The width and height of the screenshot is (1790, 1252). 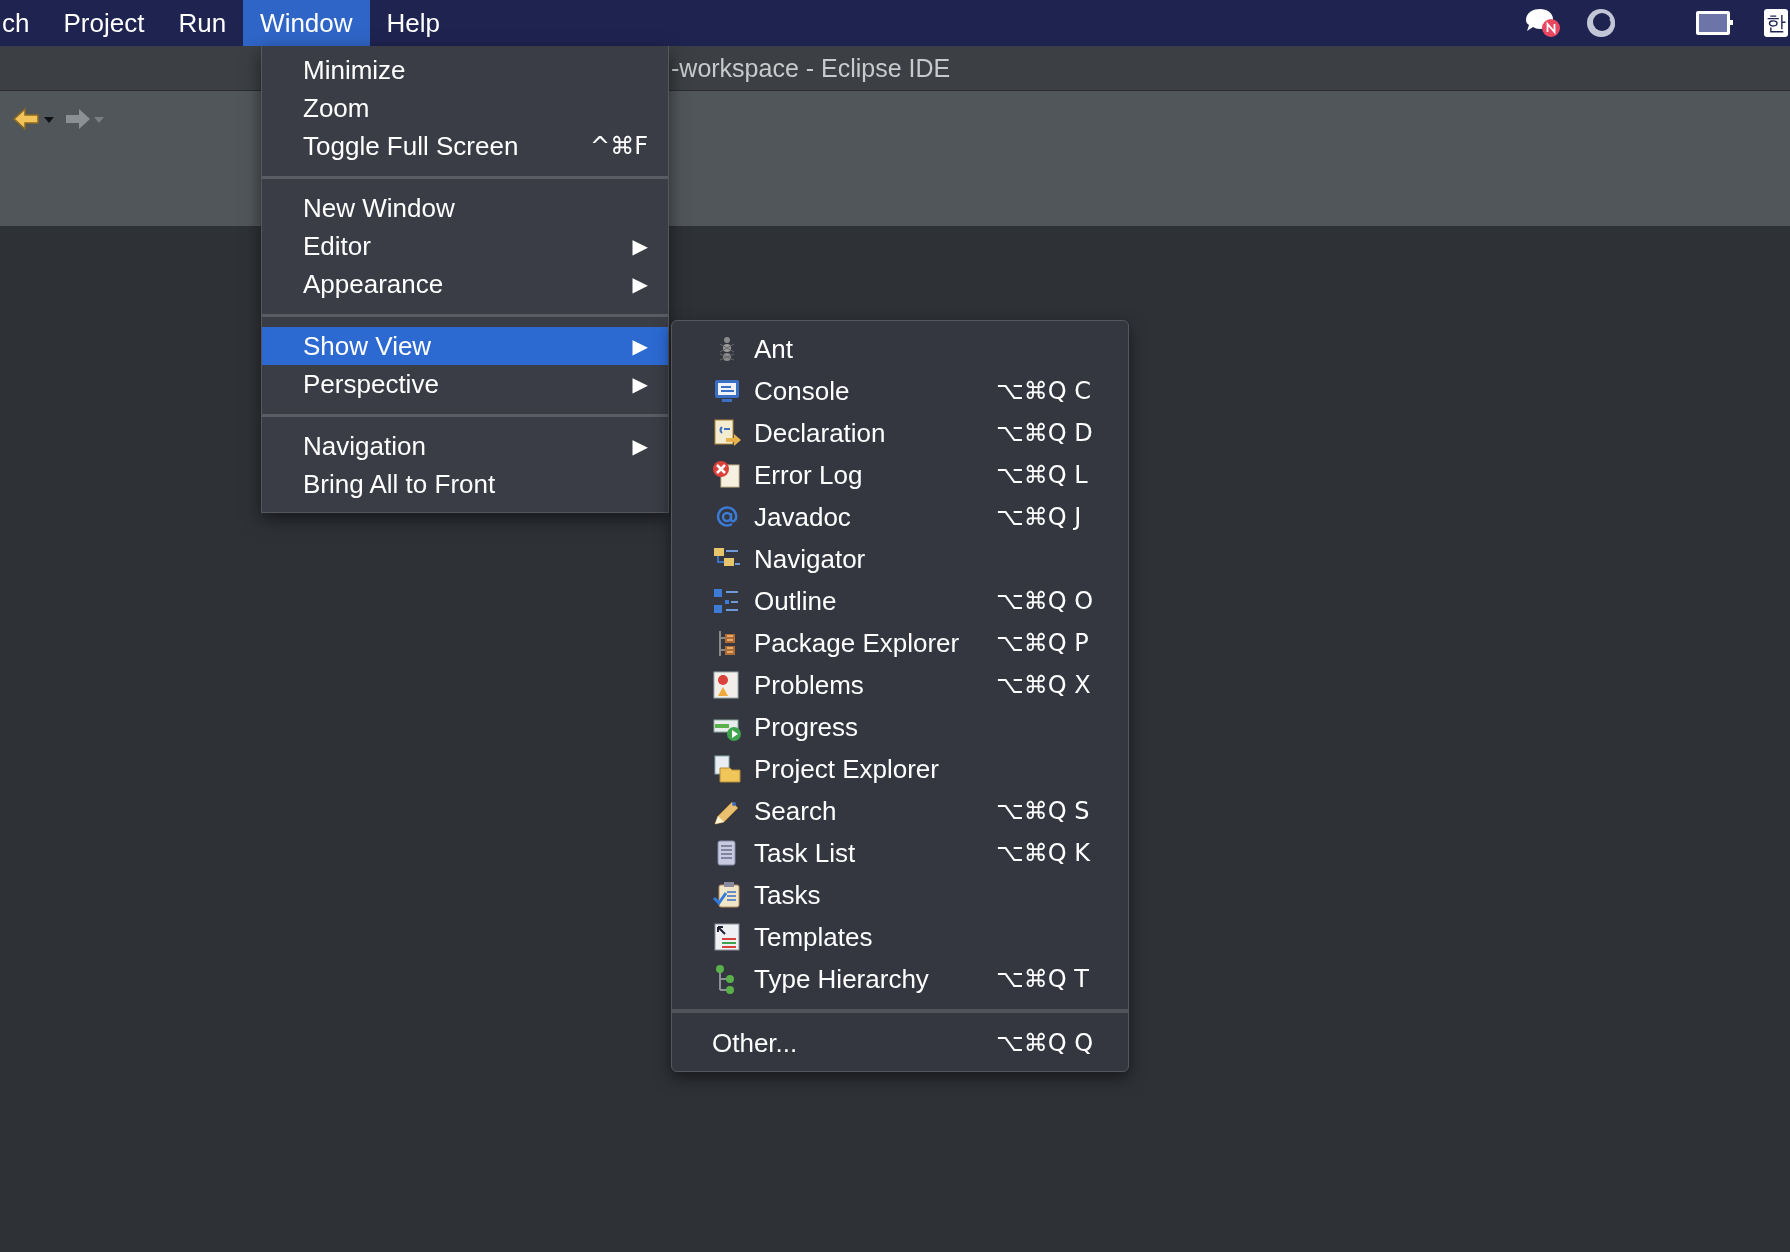 What do you see at coordinates (1043, 853) in the screenshot?
I see `shortcut-label: ⌥⌘Q K` at bounding box center [1043, 853].